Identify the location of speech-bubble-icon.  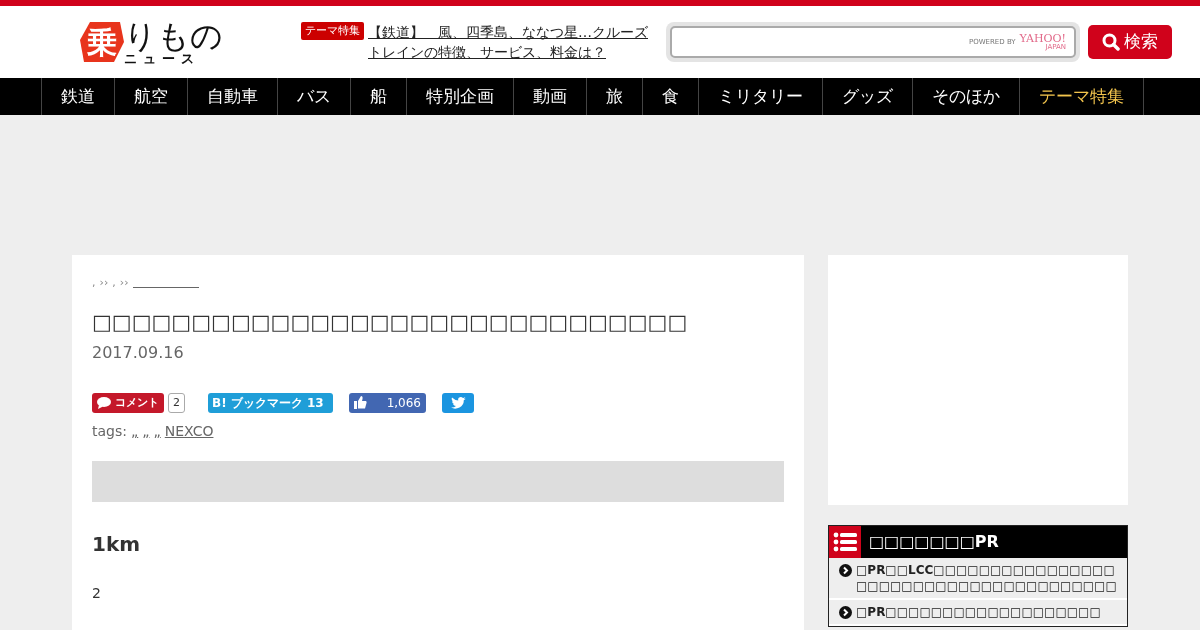
(104, 402).